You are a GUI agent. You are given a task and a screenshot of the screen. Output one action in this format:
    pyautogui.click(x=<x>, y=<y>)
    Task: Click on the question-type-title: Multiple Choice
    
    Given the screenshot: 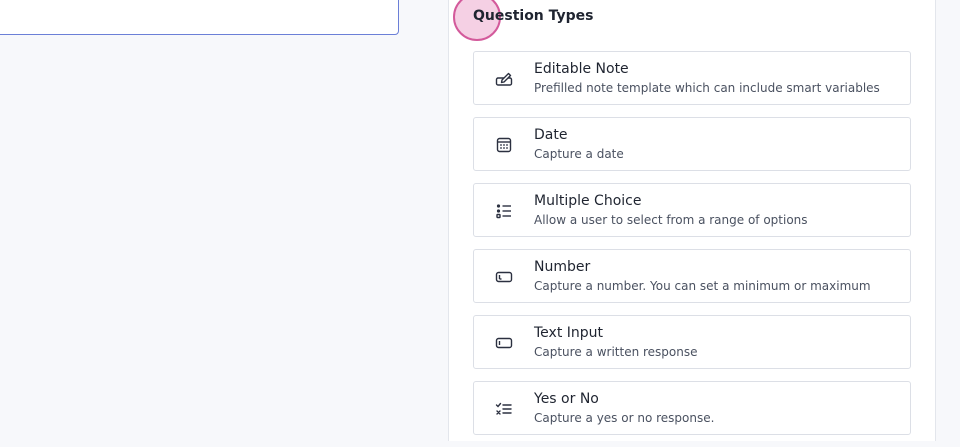 What is the action you would take?
    pyautogui.click(x=588, y=201)
    